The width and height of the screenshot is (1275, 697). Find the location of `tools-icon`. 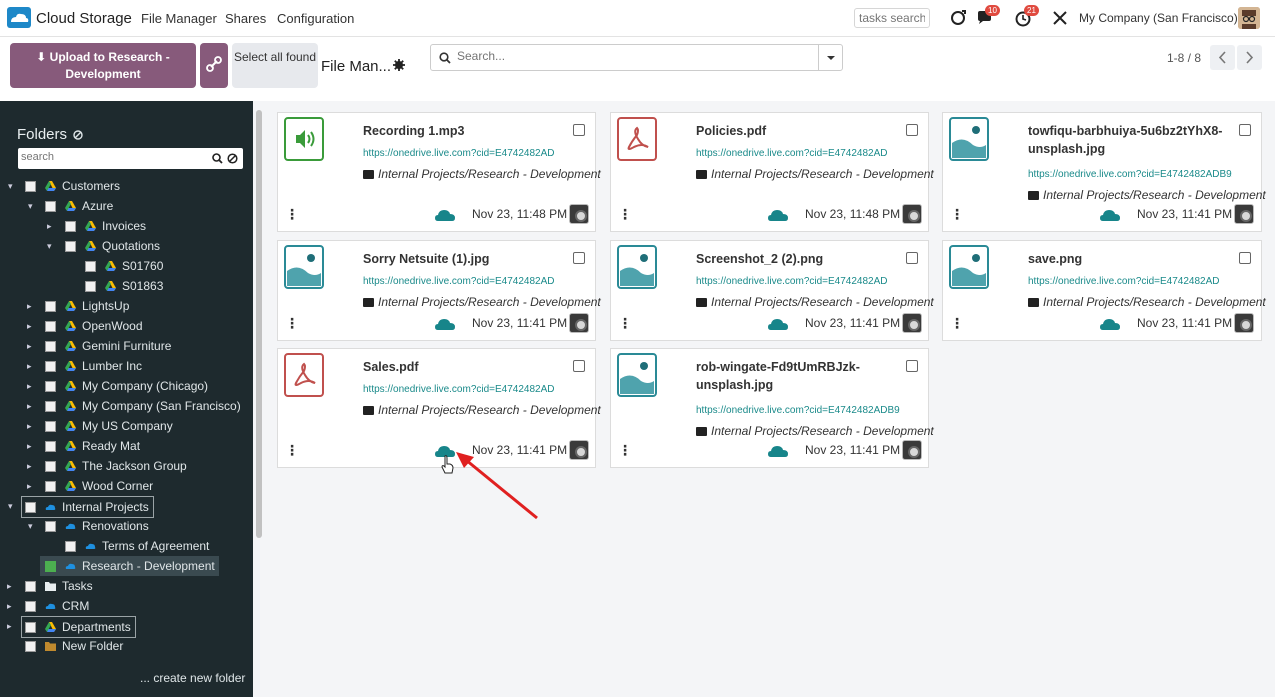

tools-icon is located at coordinates (1060, 18).